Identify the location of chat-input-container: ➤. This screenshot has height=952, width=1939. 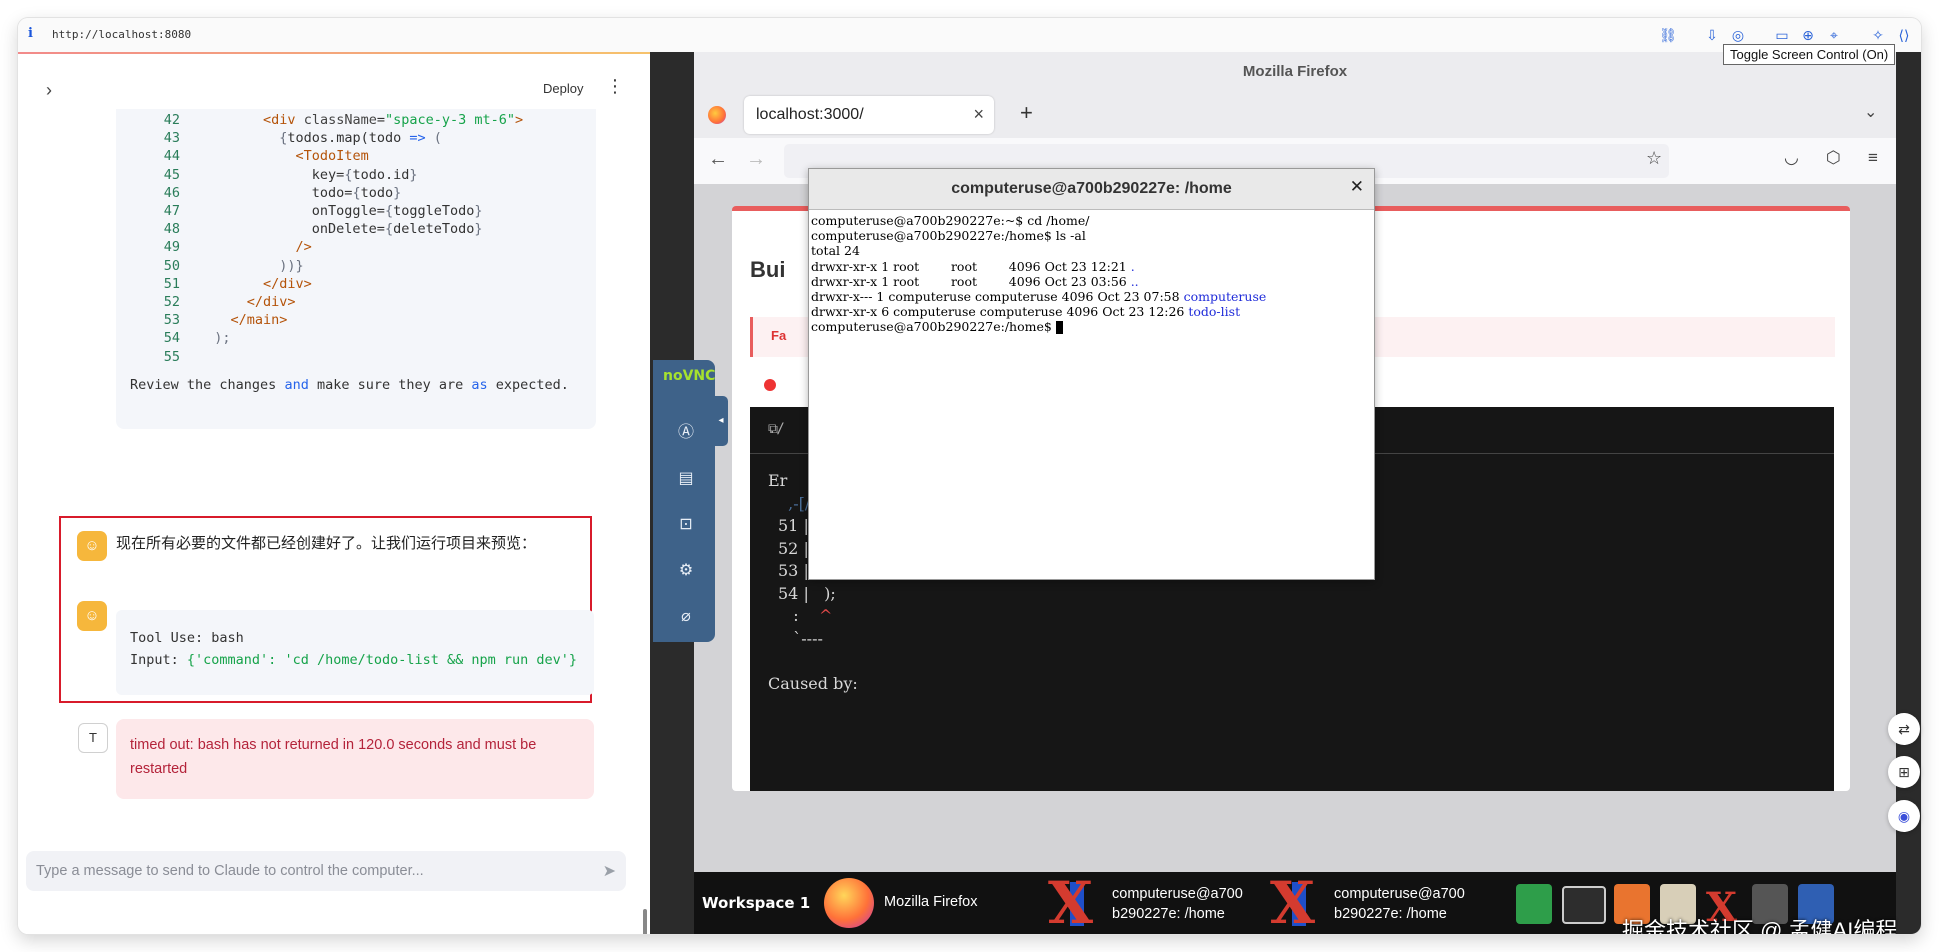
(326, 871).